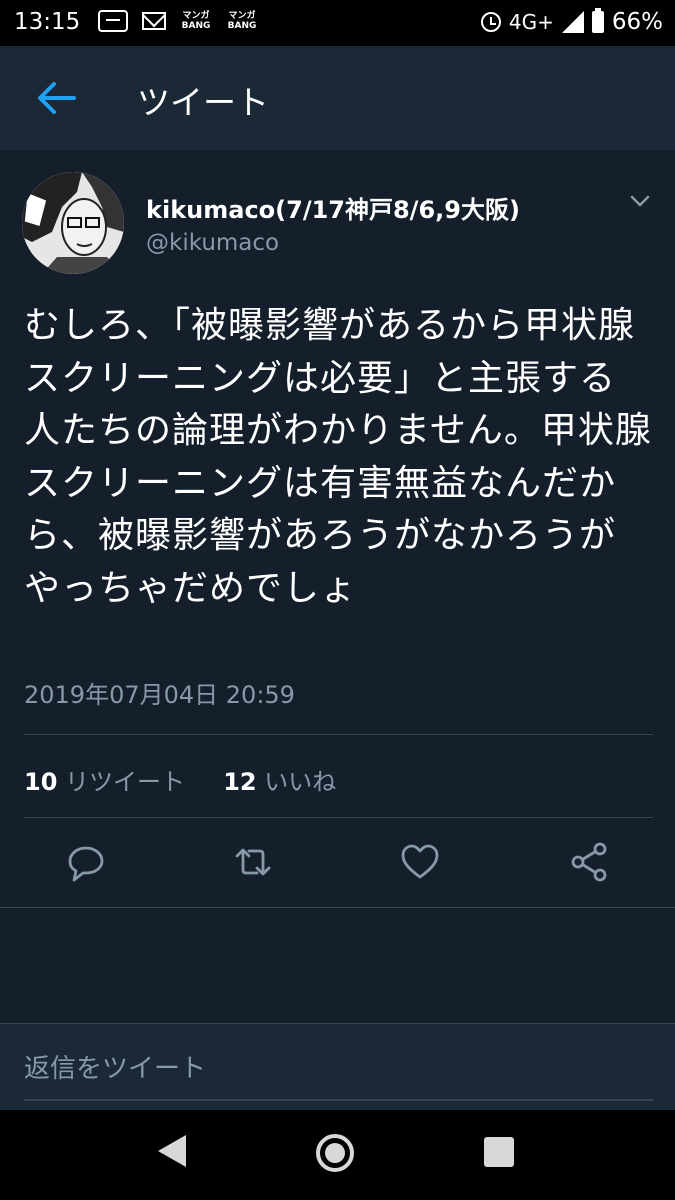 Image resolution: width=675 pixels, height=1200 pixels. I want to click on page-title: ツイート, so click(203, 102).